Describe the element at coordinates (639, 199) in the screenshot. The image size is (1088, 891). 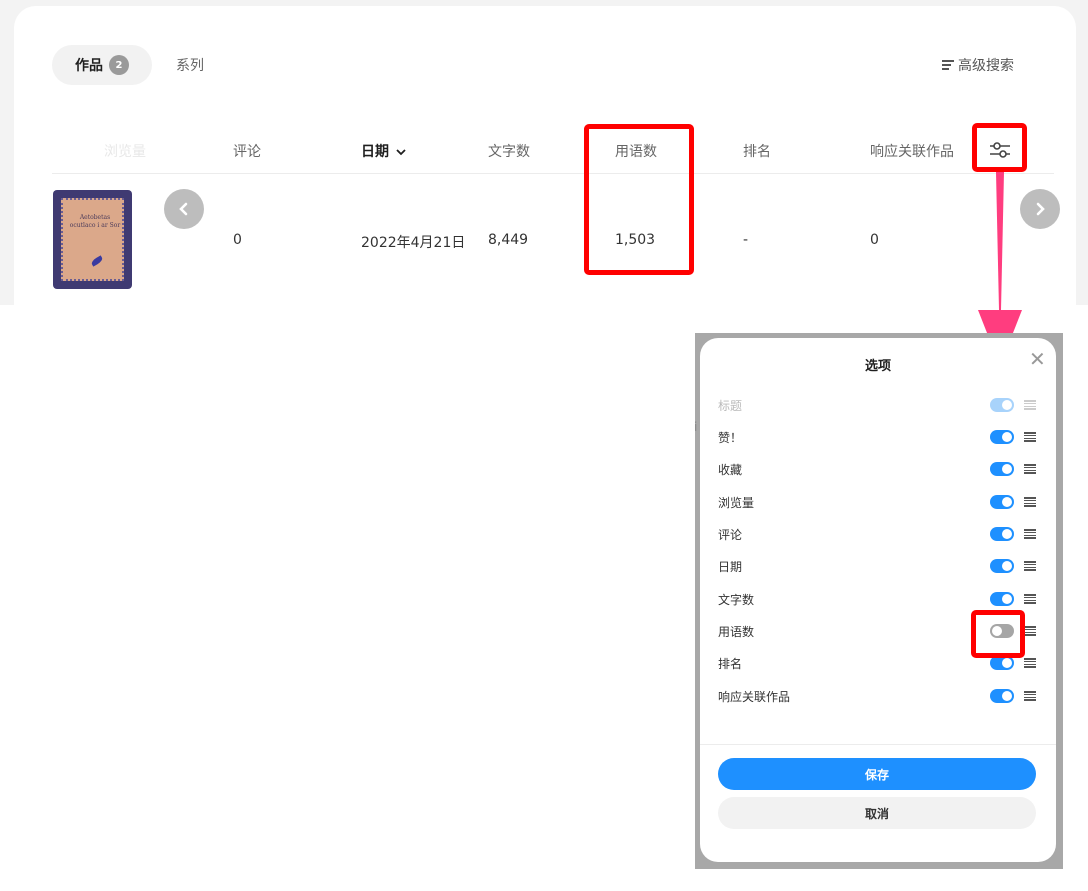
I see `highlight-words-column` at that location.